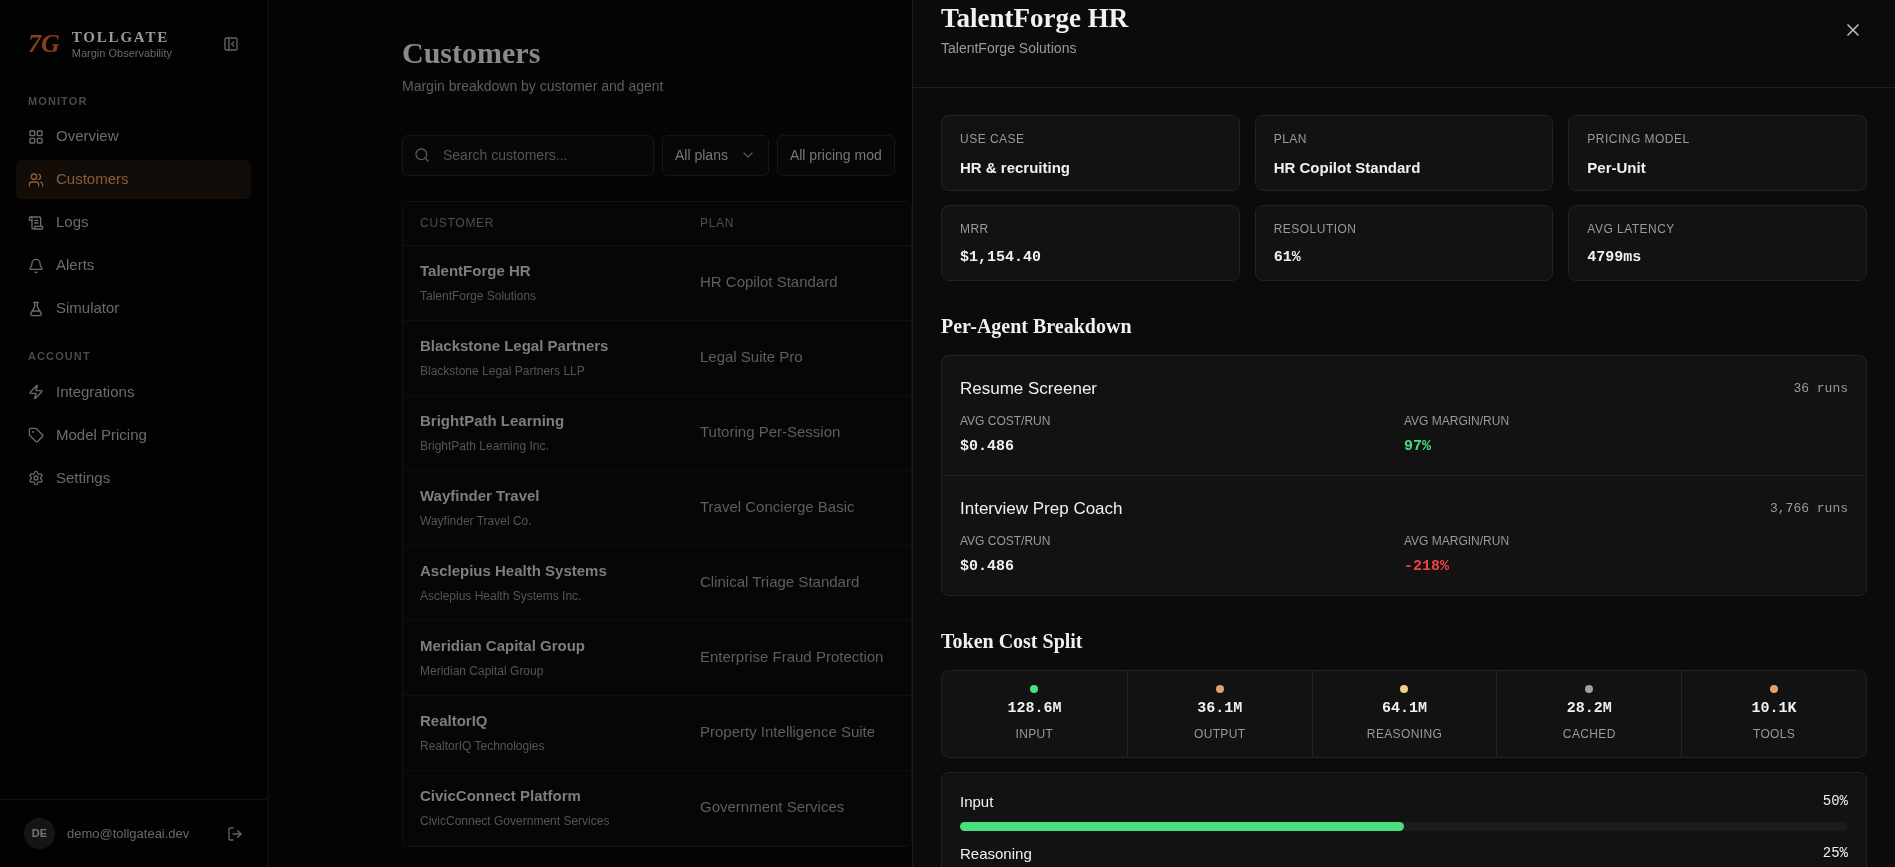  What do you see at coordinates (479, 296) in the screenshot?
I see `customer-company: TalentForge Solutions` at bounding box center [479, 296].